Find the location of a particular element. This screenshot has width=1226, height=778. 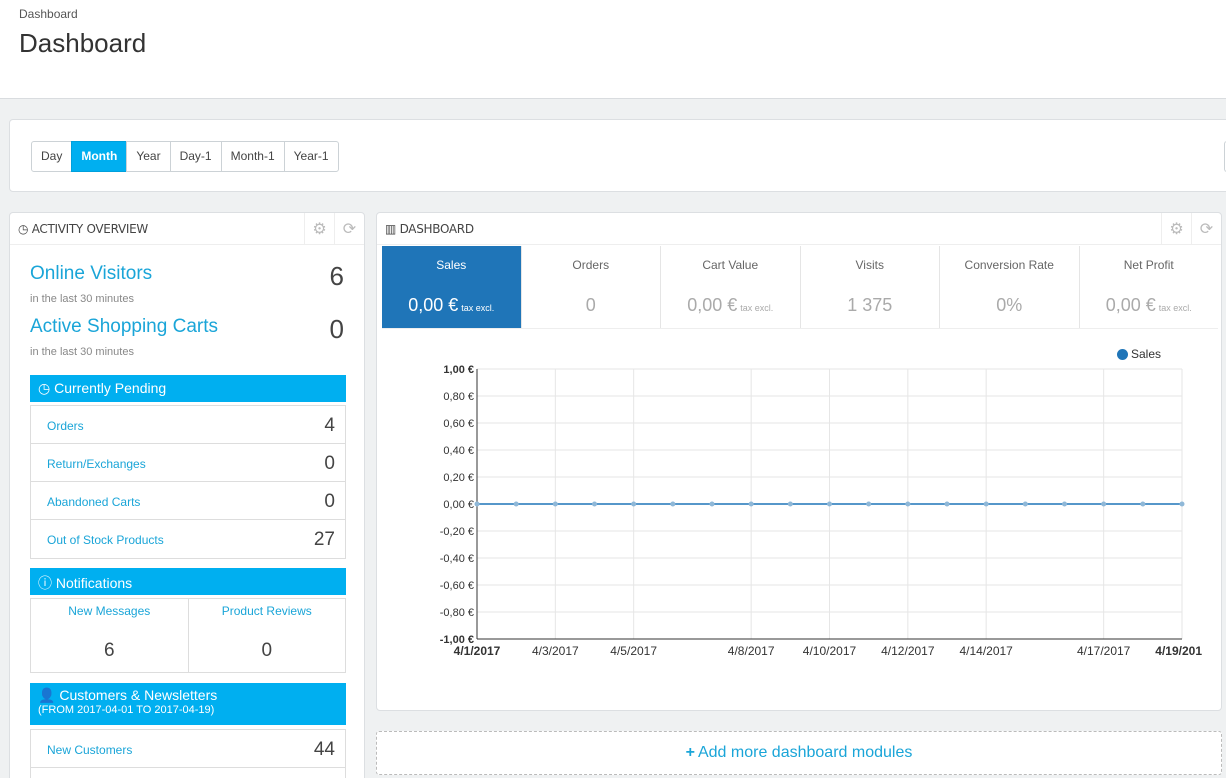

pending-out-of-stock-link: Out of Stock Products is located at coordinates (105, 540).